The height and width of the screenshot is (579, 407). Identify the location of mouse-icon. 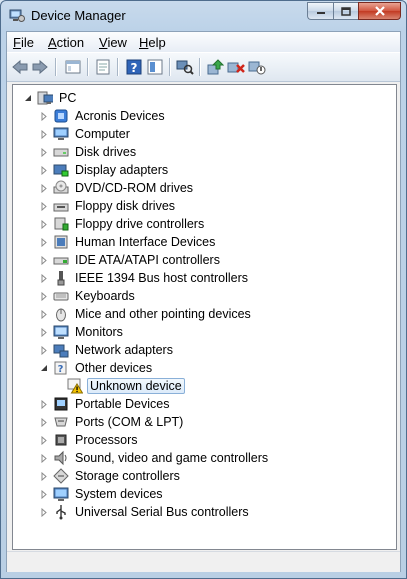
(61, 314).